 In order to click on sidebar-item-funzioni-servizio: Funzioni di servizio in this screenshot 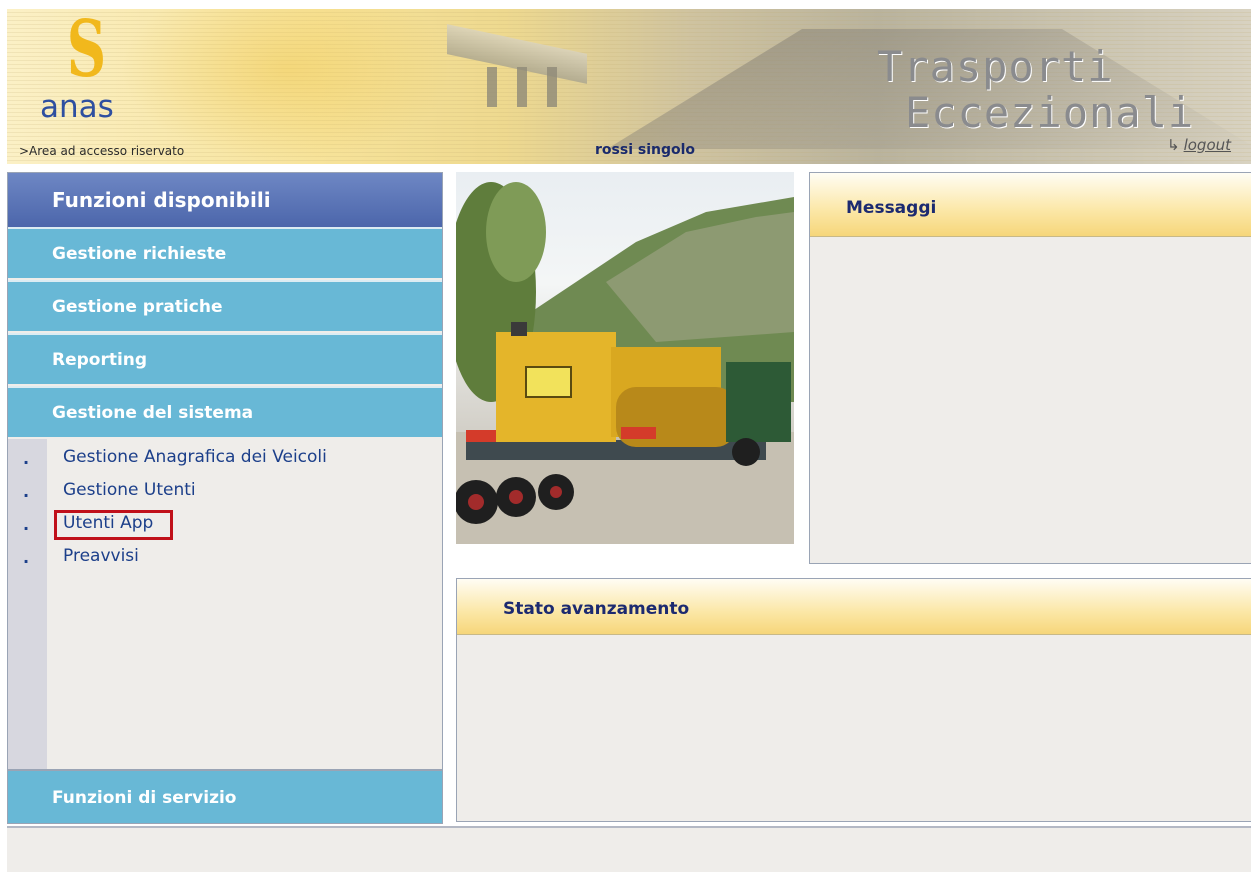, I will do `click(225, 796)`.